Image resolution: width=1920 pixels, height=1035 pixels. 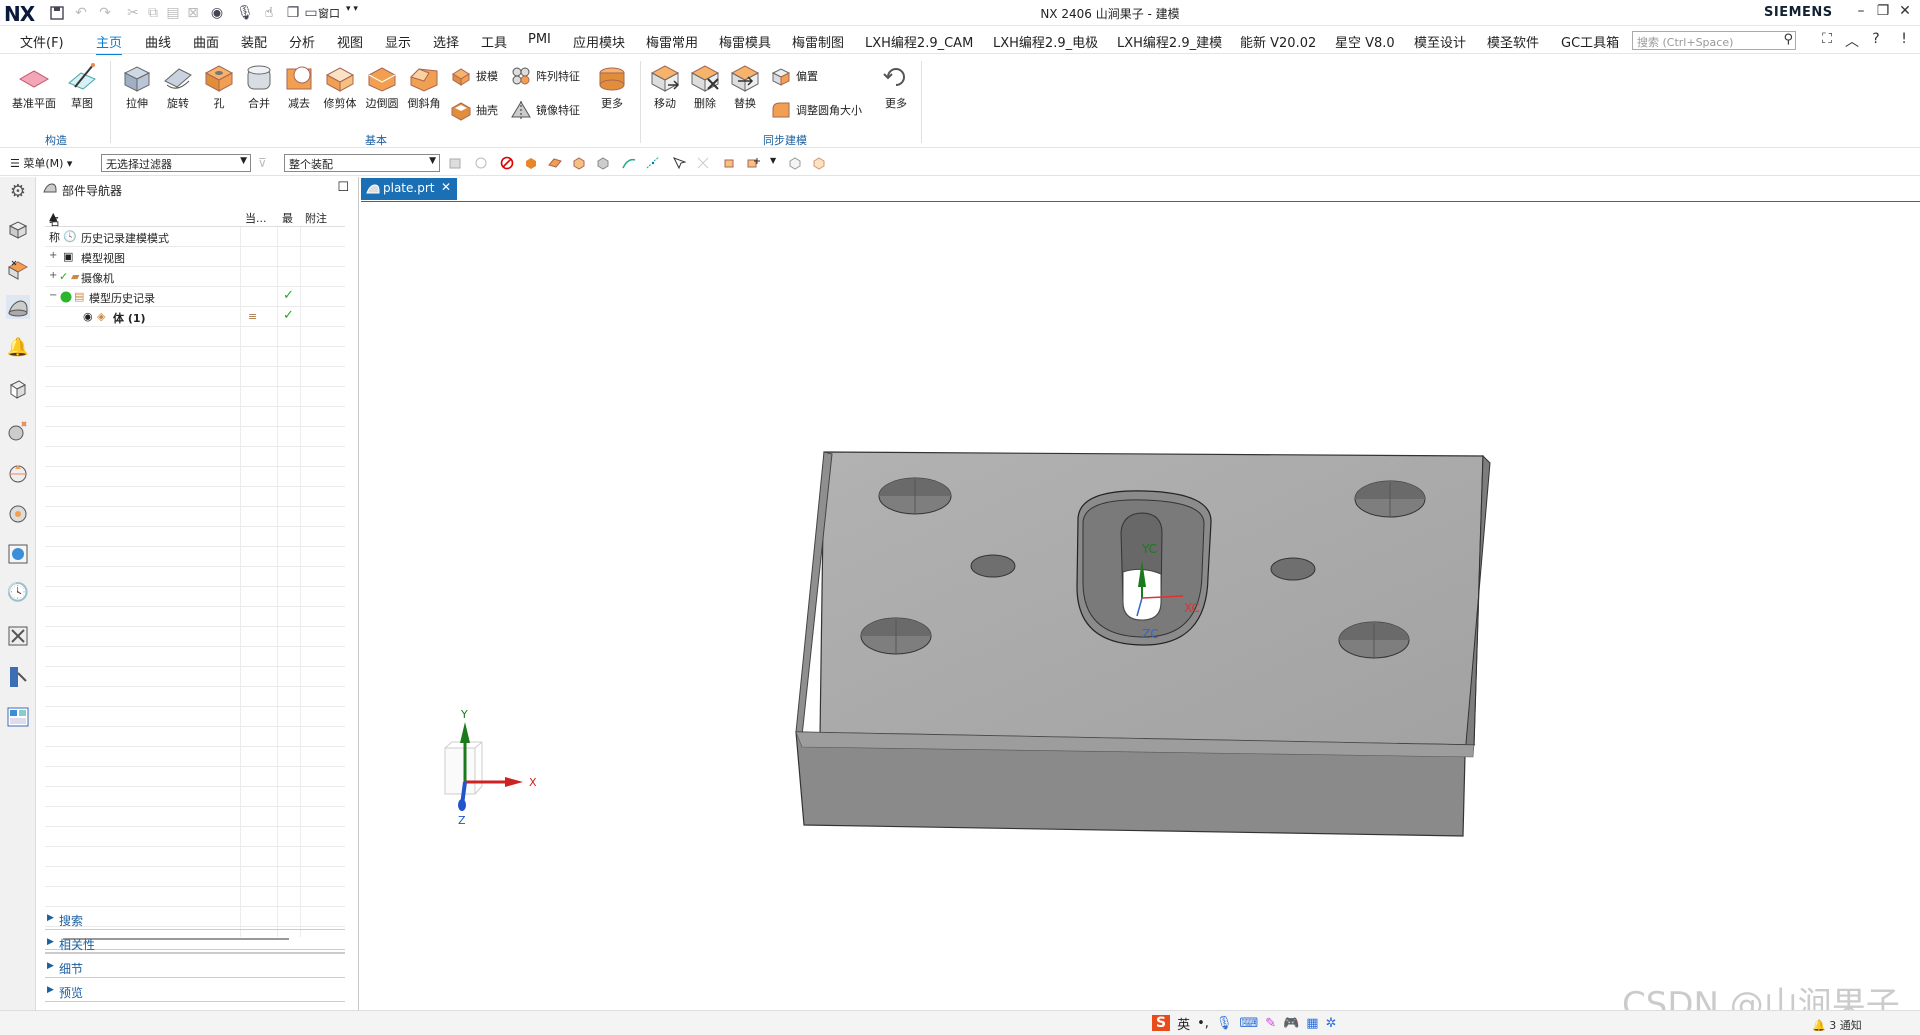 What do you see at coordinates (18, 473) in the screenshot?
I see `web-browser-icon` at bounding box center [18, 473].